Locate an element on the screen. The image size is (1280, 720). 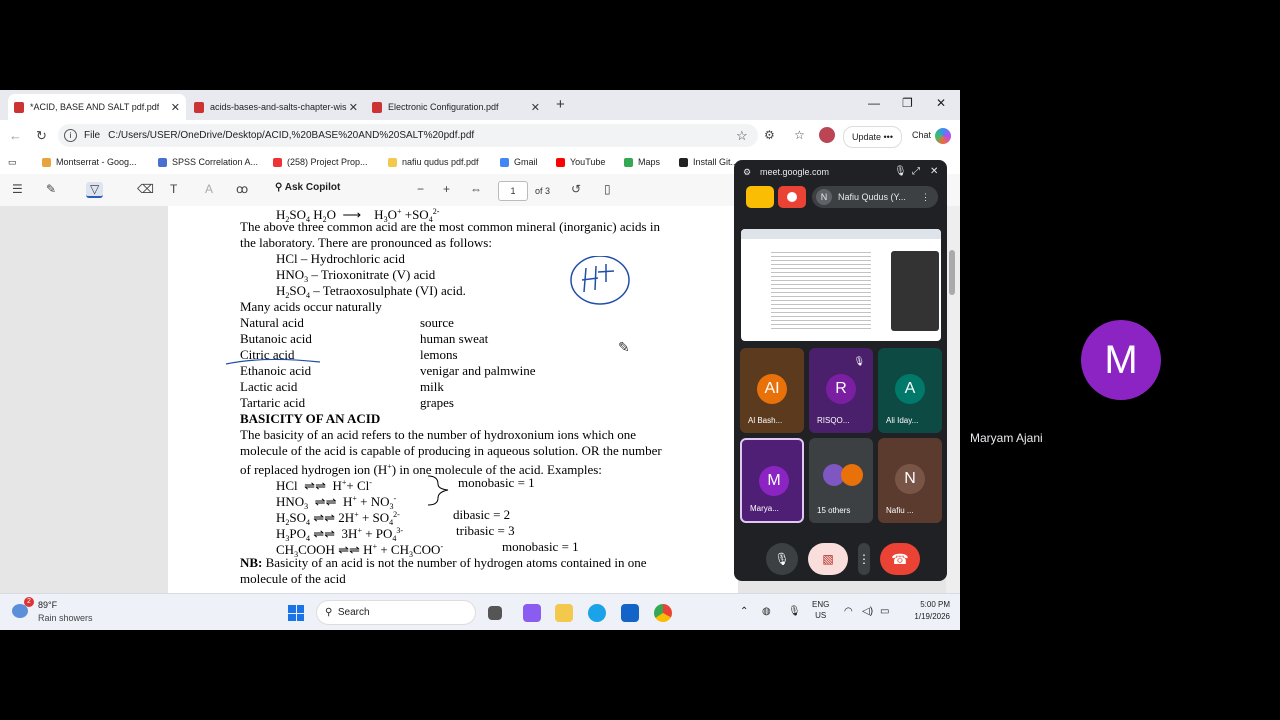
meet-url: meet.google.com is located at coordinates (795, 172).